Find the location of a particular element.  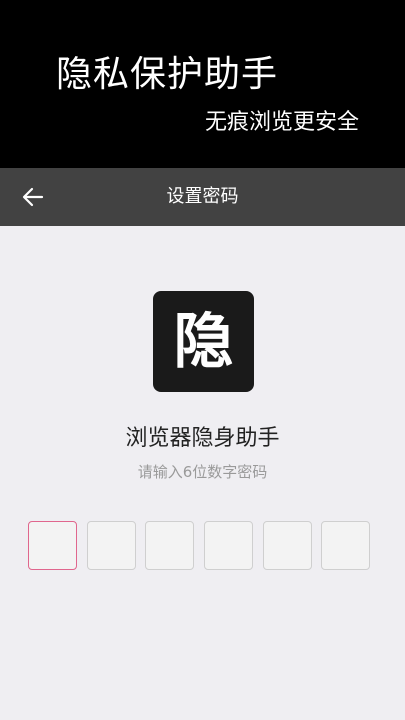

promo-subtitle: 无痕浏览更安全 is located at coordinates (281, 122).